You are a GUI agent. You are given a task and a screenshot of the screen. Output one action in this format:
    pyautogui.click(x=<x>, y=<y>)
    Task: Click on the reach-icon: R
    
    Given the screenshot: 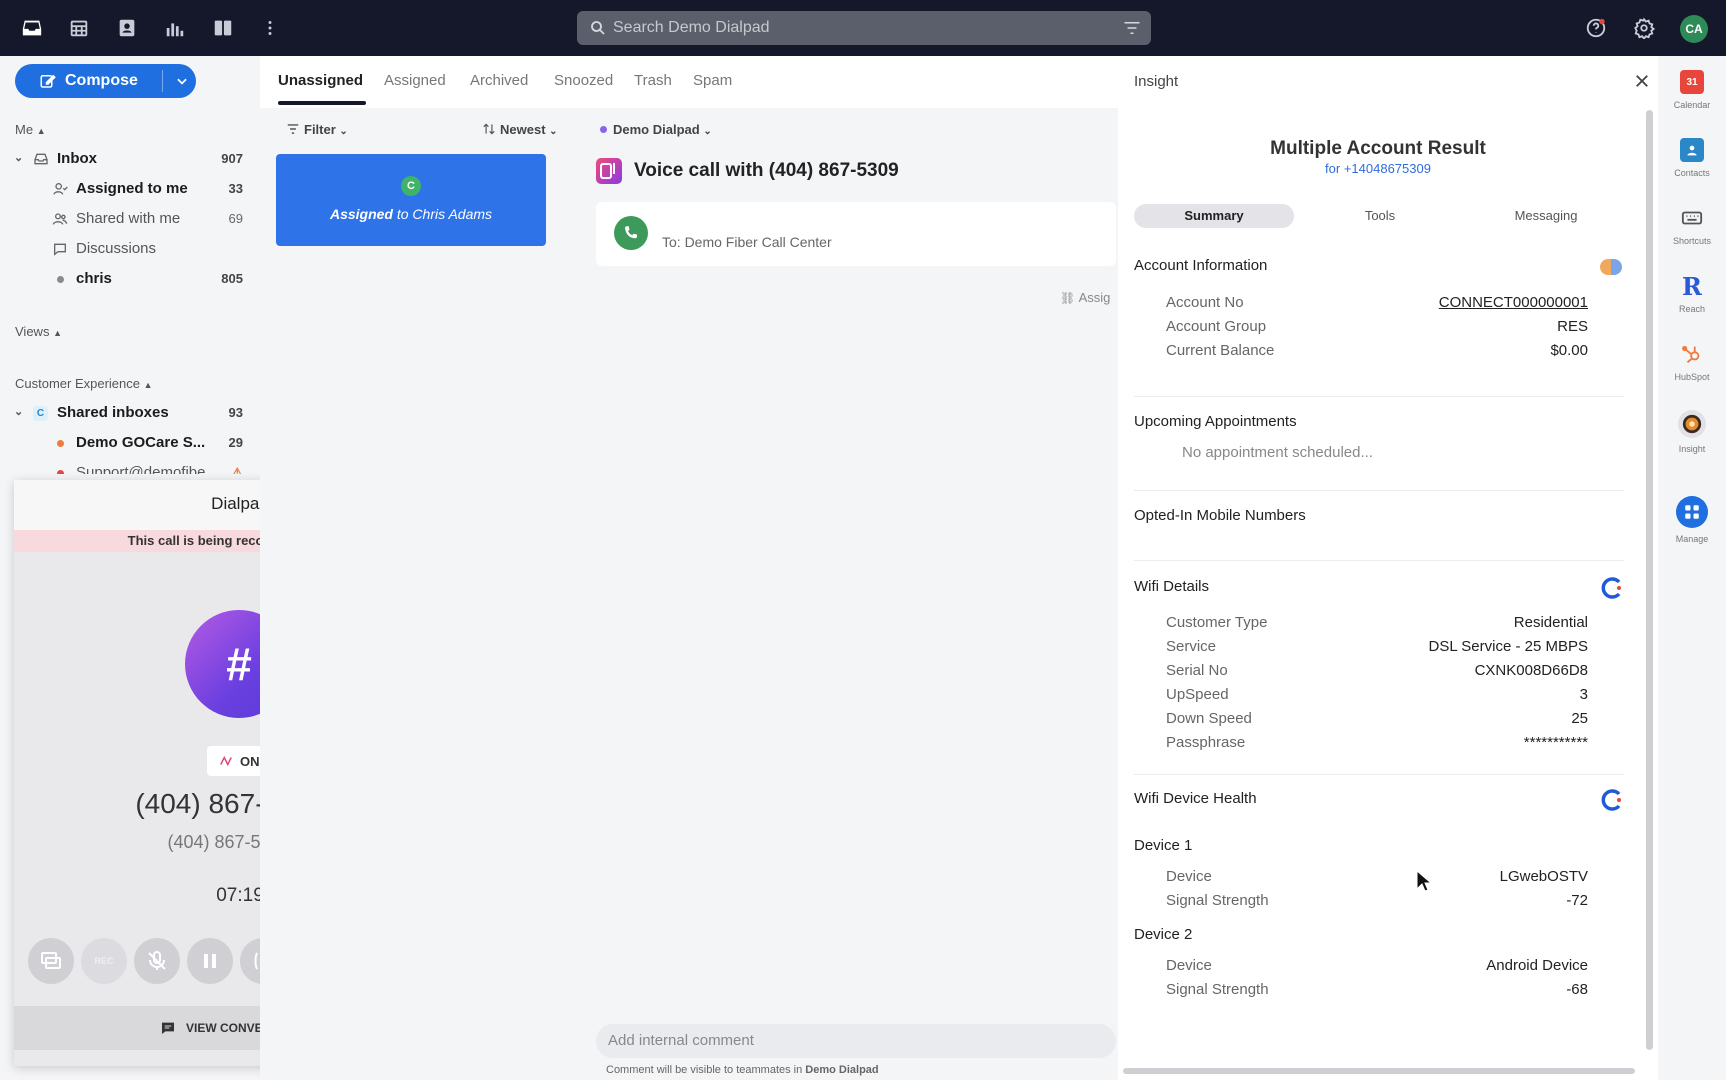 What is the action you would take?
    pyautogui.click(x=1692, y=286)
    